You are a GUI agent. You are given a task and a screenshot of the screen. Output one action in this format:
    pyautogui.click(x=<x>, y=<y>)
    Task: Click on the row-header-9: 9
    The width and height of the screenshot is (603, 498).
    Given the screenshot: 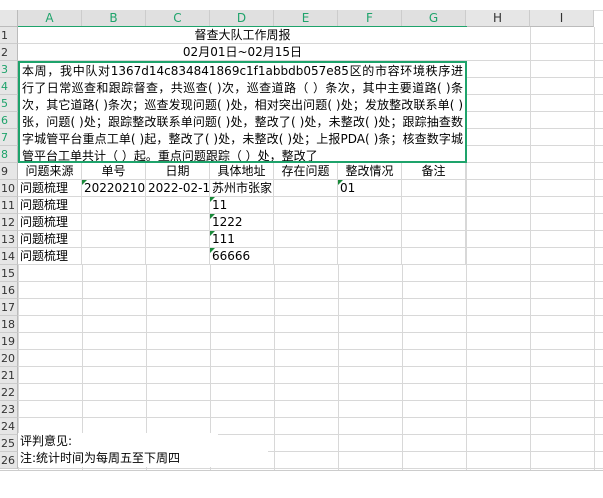 What is the action you would take?
    pyautogui.click(x=9, y=171)
    